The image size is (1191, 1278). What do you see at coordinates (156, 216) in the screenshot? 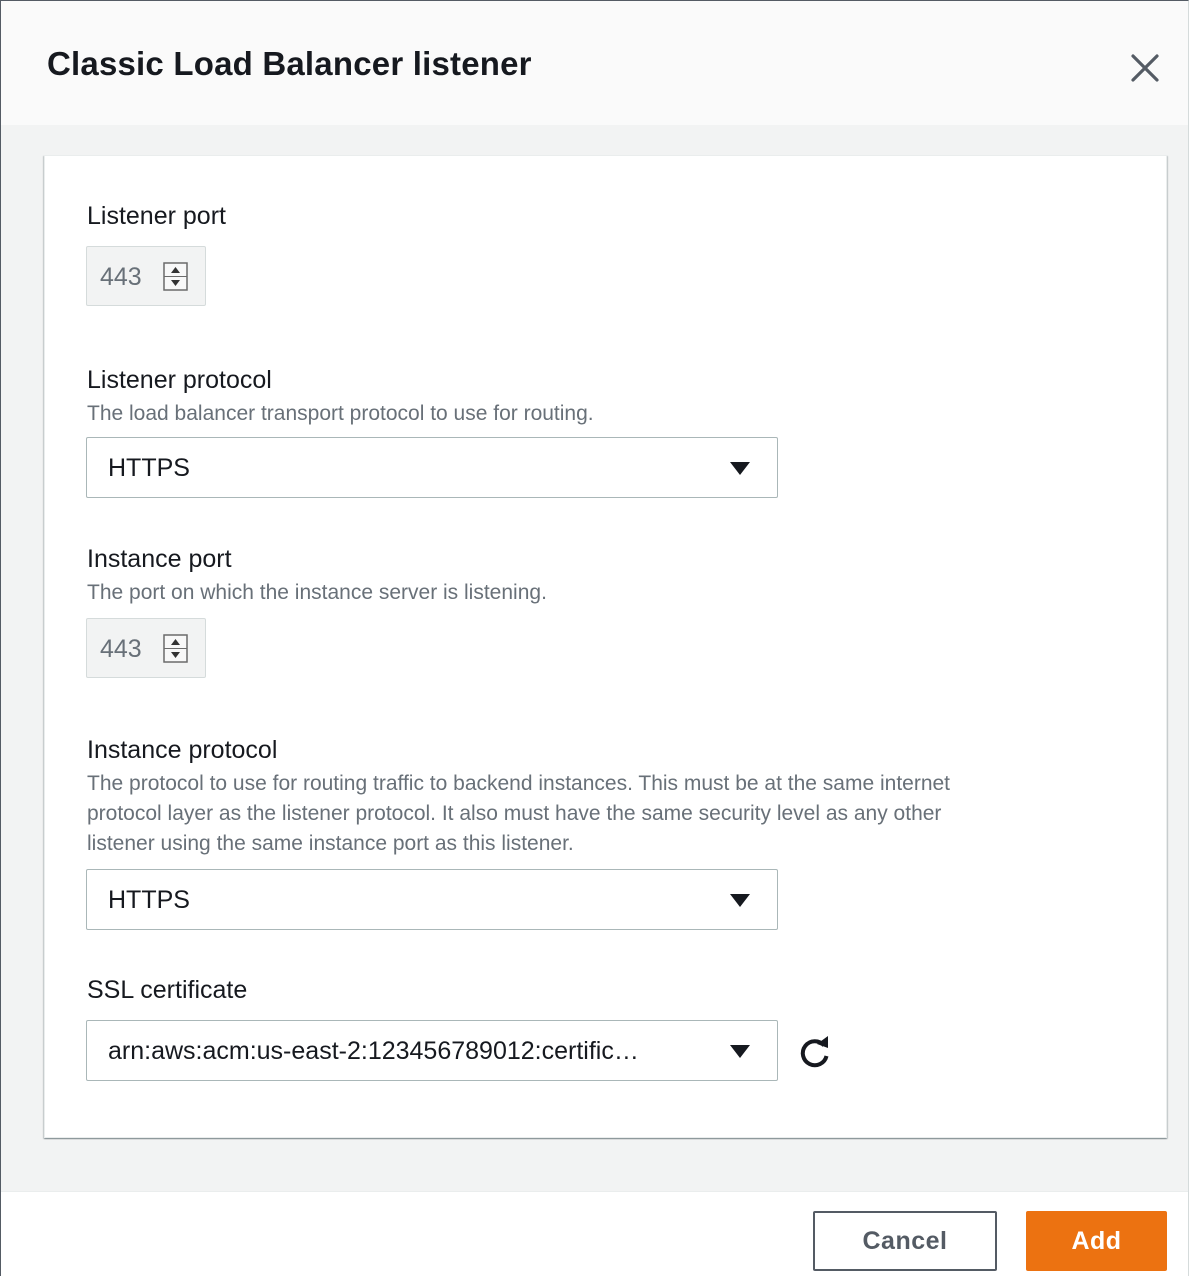
I see `listener-port-label: Listener port` at bounding box center [156, 216].